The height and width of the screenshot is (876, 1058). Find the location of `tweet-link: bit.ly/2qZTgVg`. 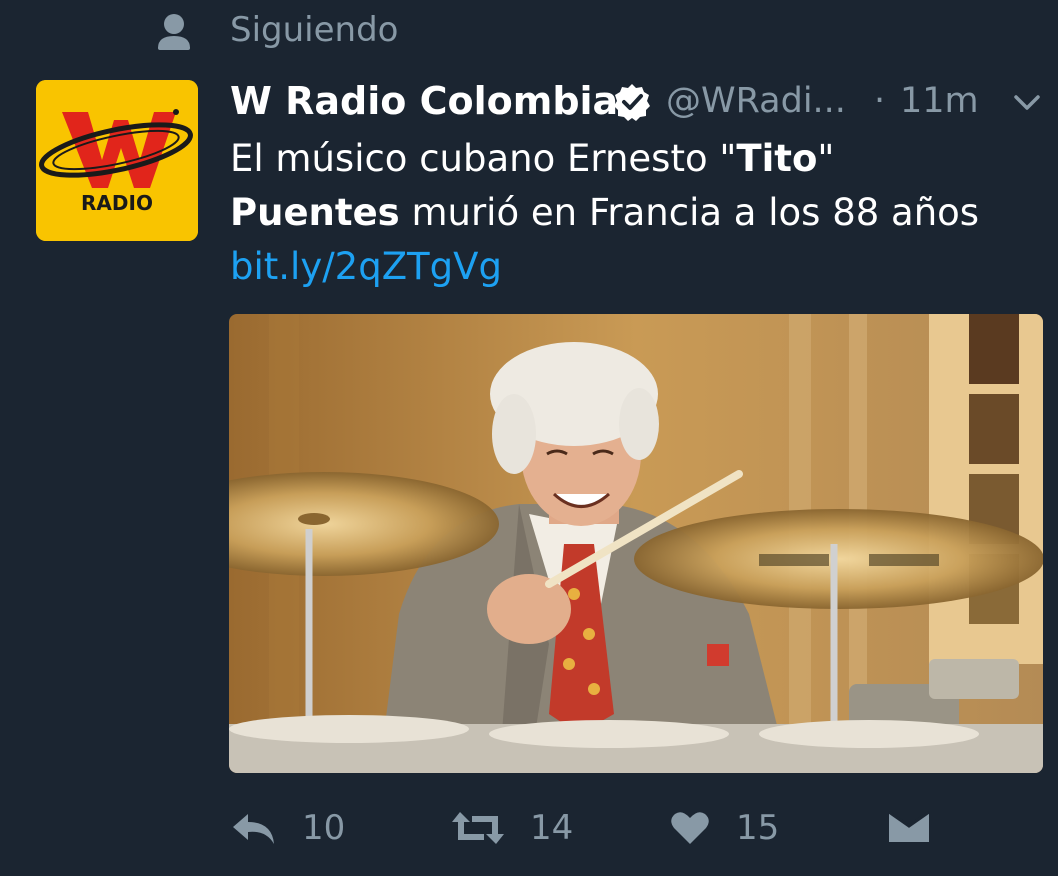

tweet-link: bit.ly/2qZTgVg is located at coordinates (366, 266).